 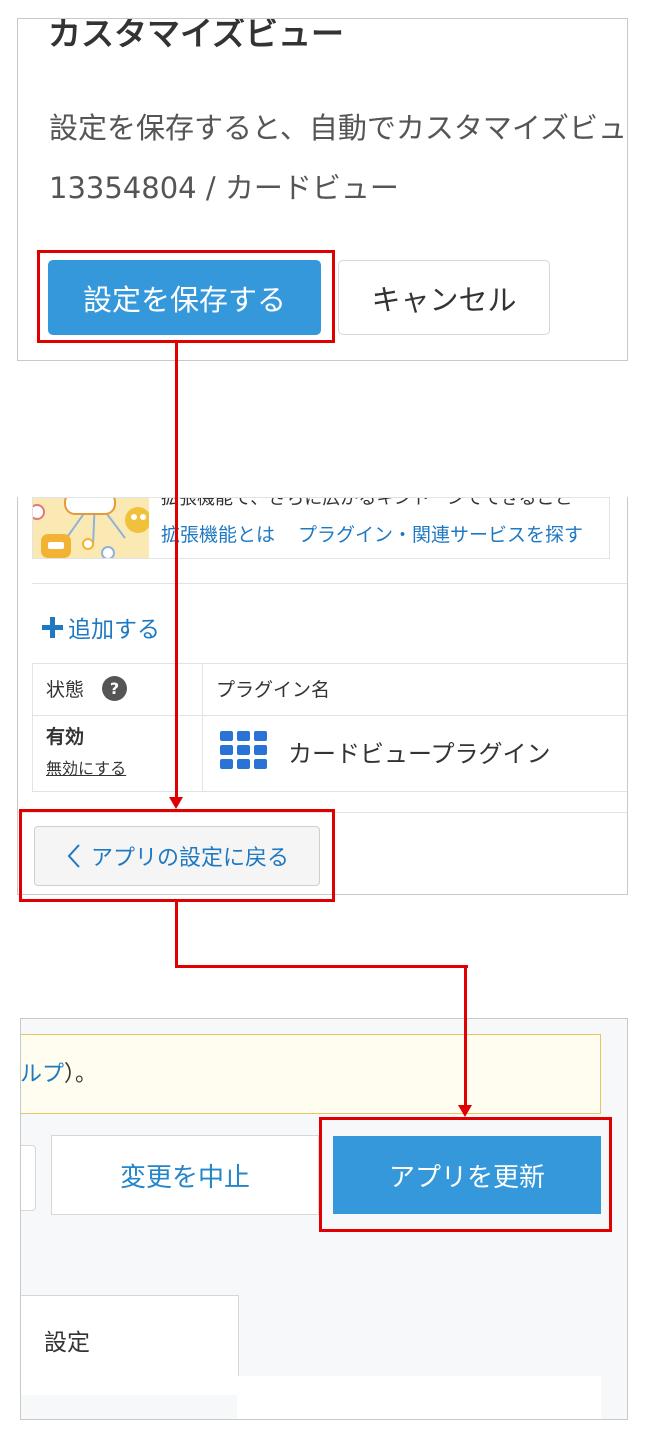 I want to click on cancel-button: キャンセル, so click(x=444, y=297).